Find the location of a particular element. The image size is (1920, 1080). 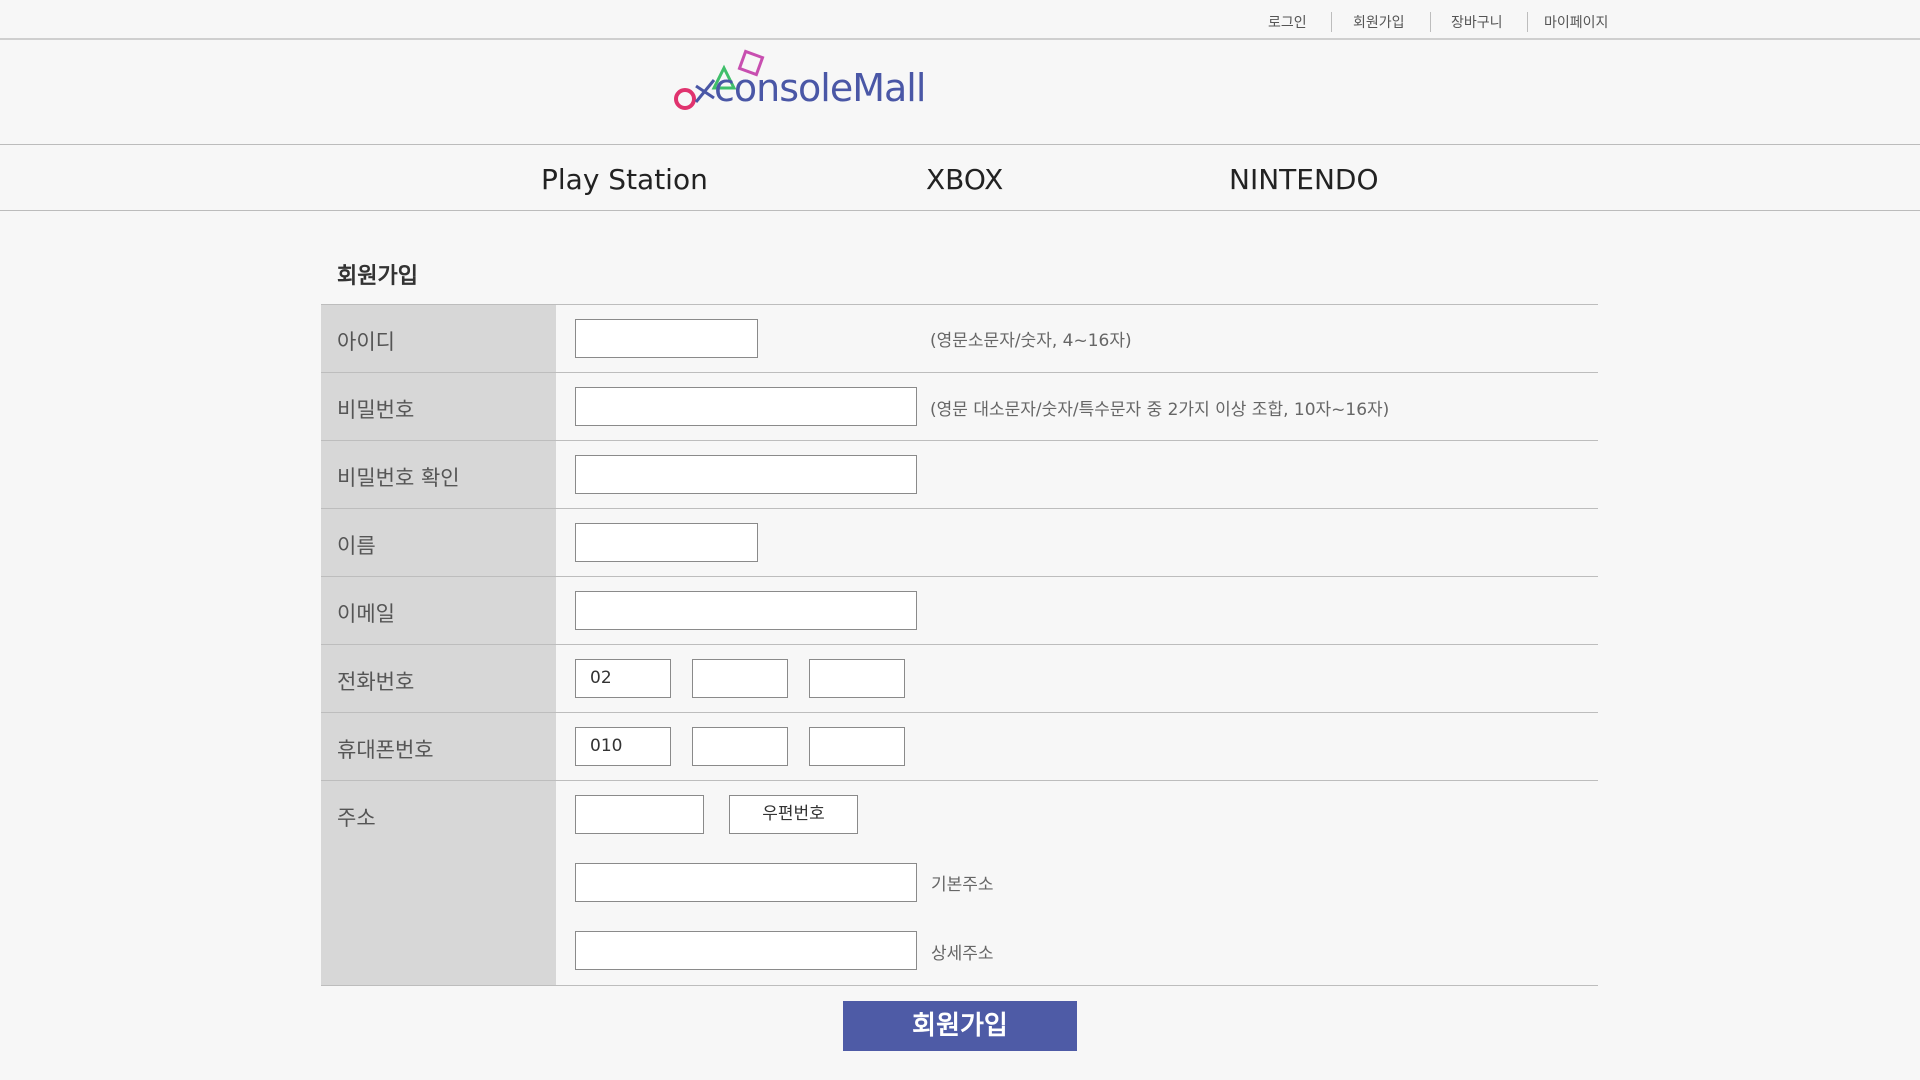

brand-name: consoleMall is located at coordinates (820, 88).